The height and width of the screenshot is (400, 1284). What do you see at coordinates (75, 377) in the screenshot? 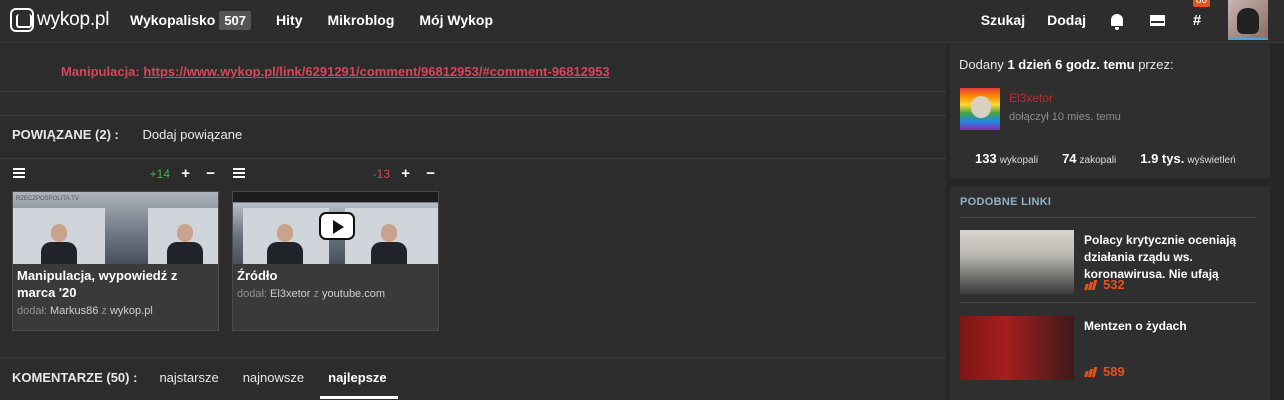
I see `comments-title: KOMENTARZE (50) :` at bounding box center [75, 377].